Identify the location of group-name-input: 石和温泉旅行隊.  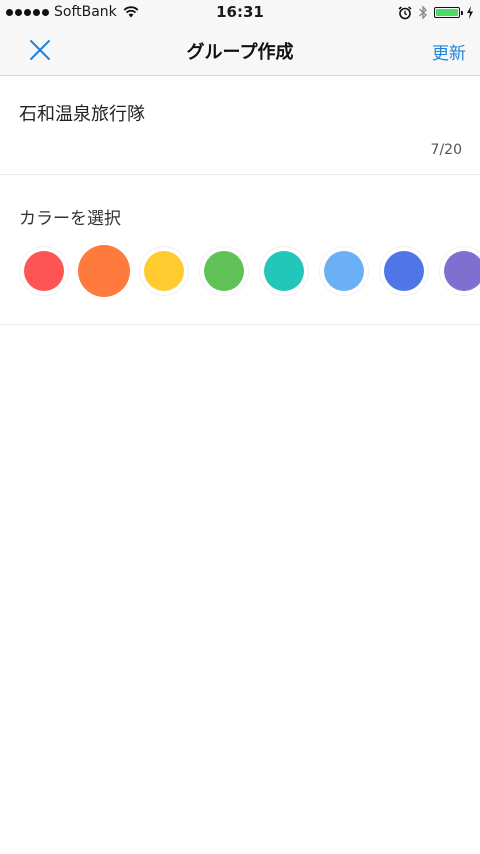
(82, 113).